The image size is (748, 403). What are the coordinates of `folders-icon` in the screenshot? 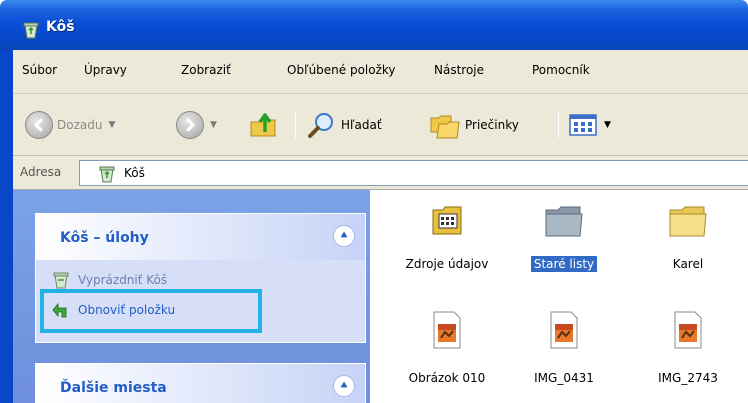 It's located at (445, 127).